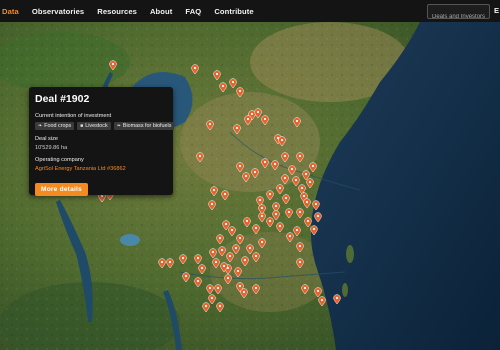 The height and width of the screenshot is (350, 500). Describe the element at coordinates (130, 240) in the screenshot. I see `lake-rukwa` at that location.